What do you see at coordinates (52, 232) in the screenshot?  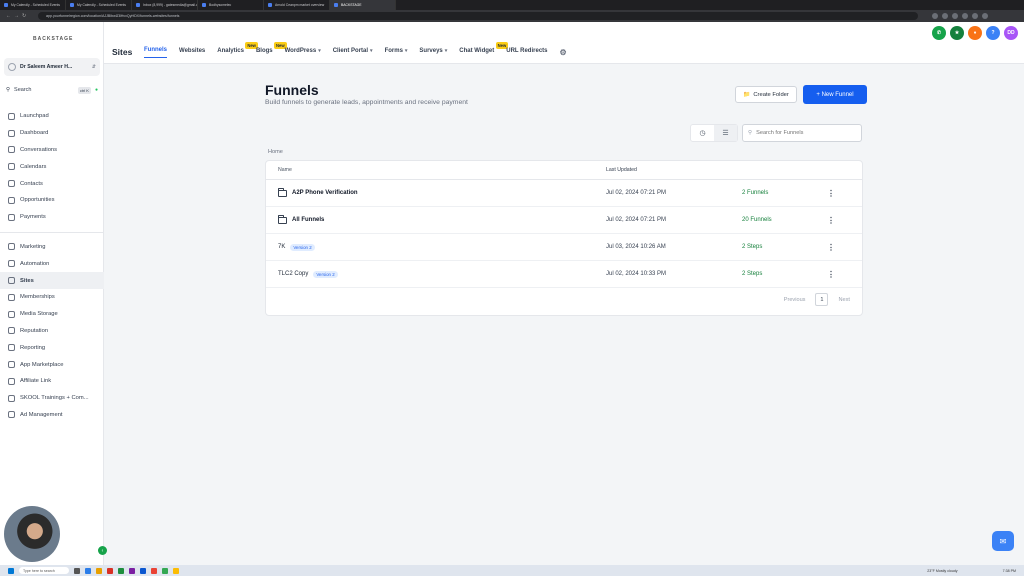 I see `sidebar-divider` at bounding box center [52, 232].